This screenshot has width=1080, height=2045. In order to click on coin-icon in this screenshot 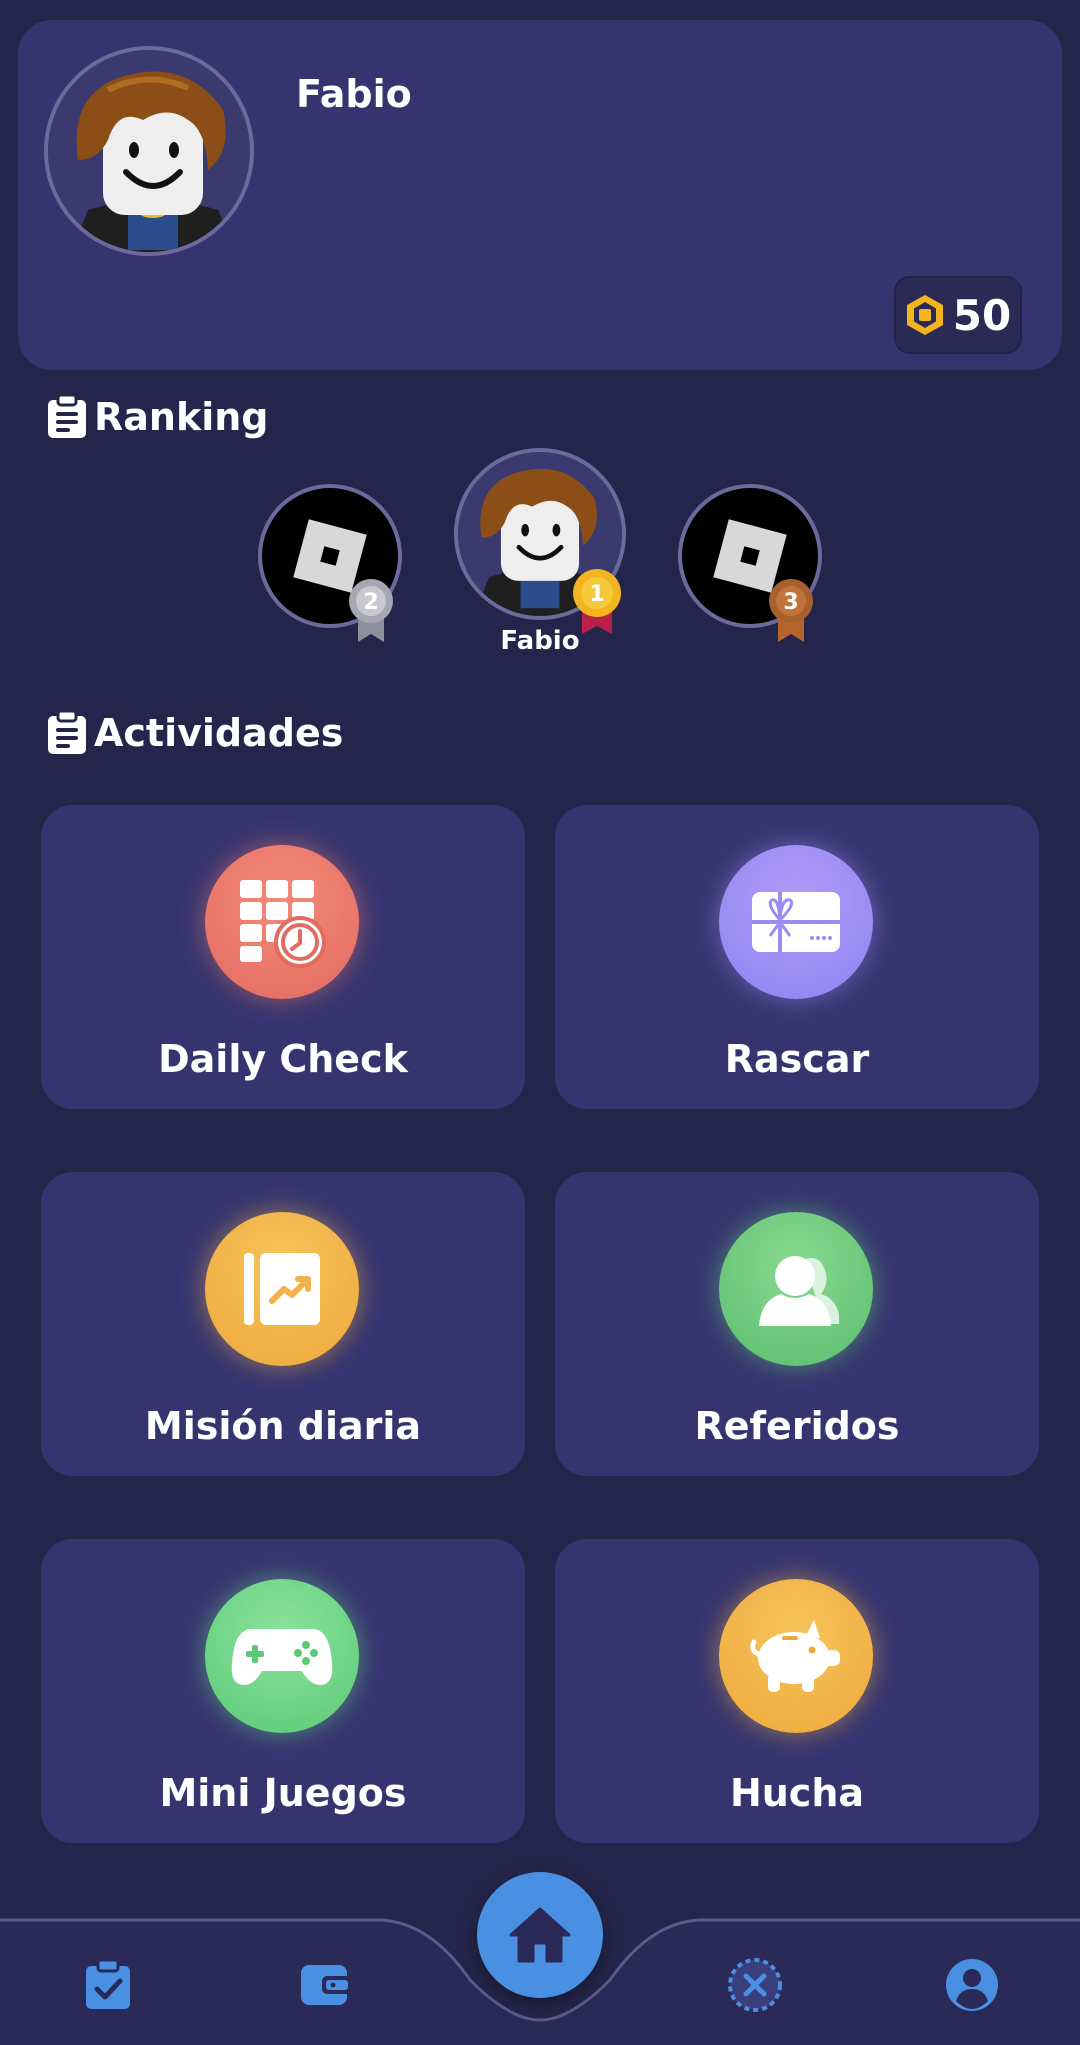, I will do `click(924, 315)`.